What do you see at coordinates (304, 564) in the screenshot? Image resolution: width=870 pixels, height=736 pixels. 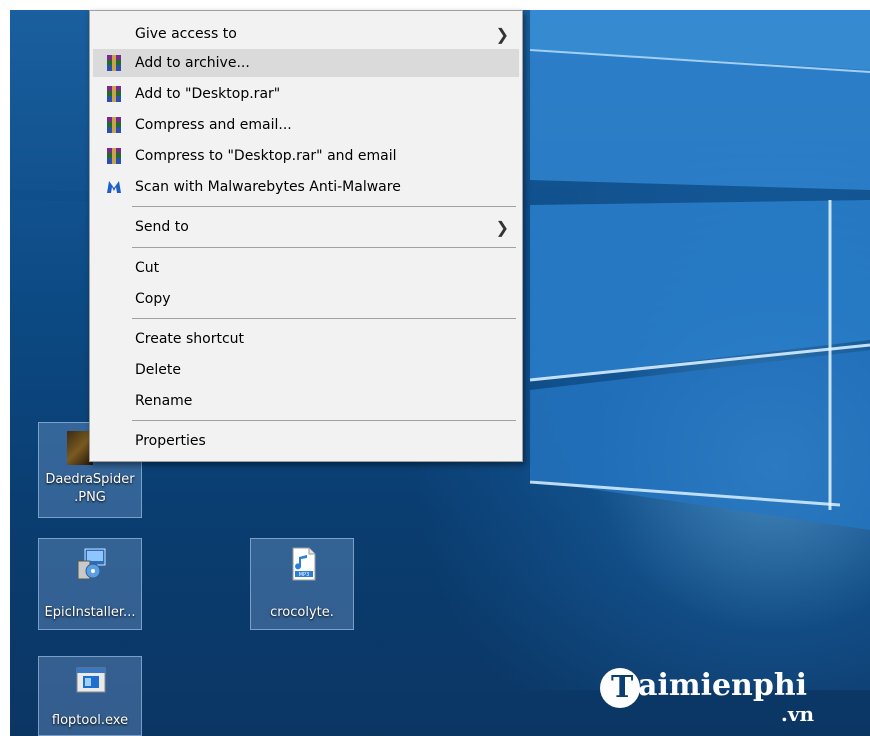 I see `mp3-file-icon: MP3` at bounding box center [304, 564].